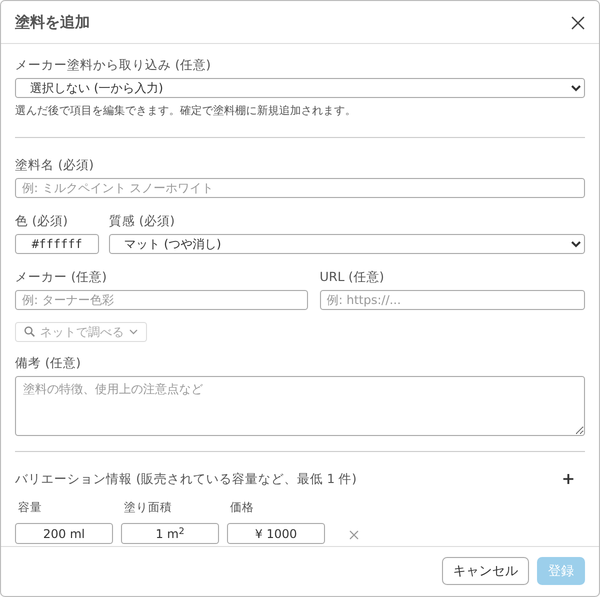 The height and width of the screenshot is (597, 600). I want to click on section-title: バリエーション情報 (販売されている容量など、最低 1 件), so click(186, 479).